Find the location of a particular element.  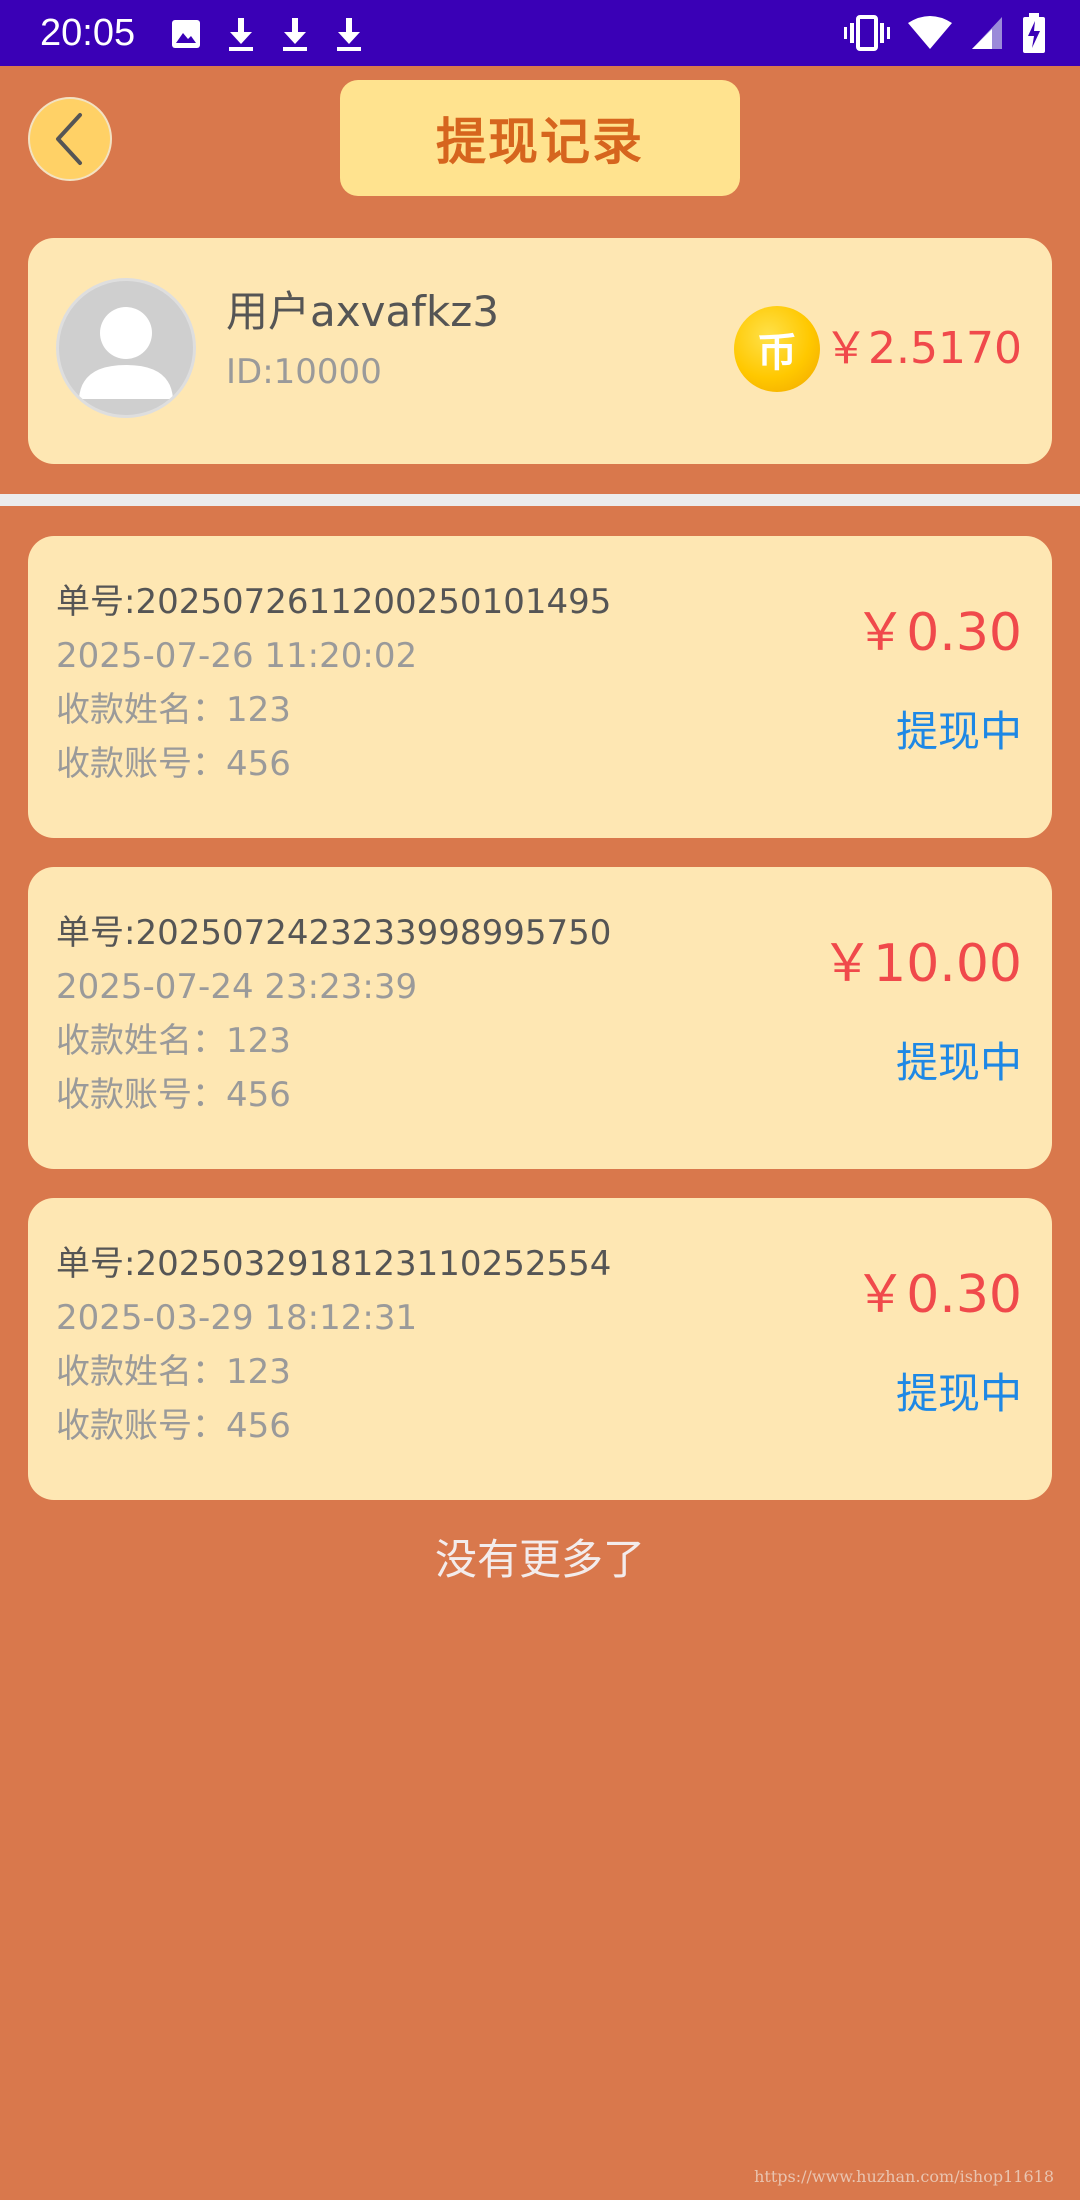

no-more-text: 没有更多了 is located at coordinates (539, 1559).